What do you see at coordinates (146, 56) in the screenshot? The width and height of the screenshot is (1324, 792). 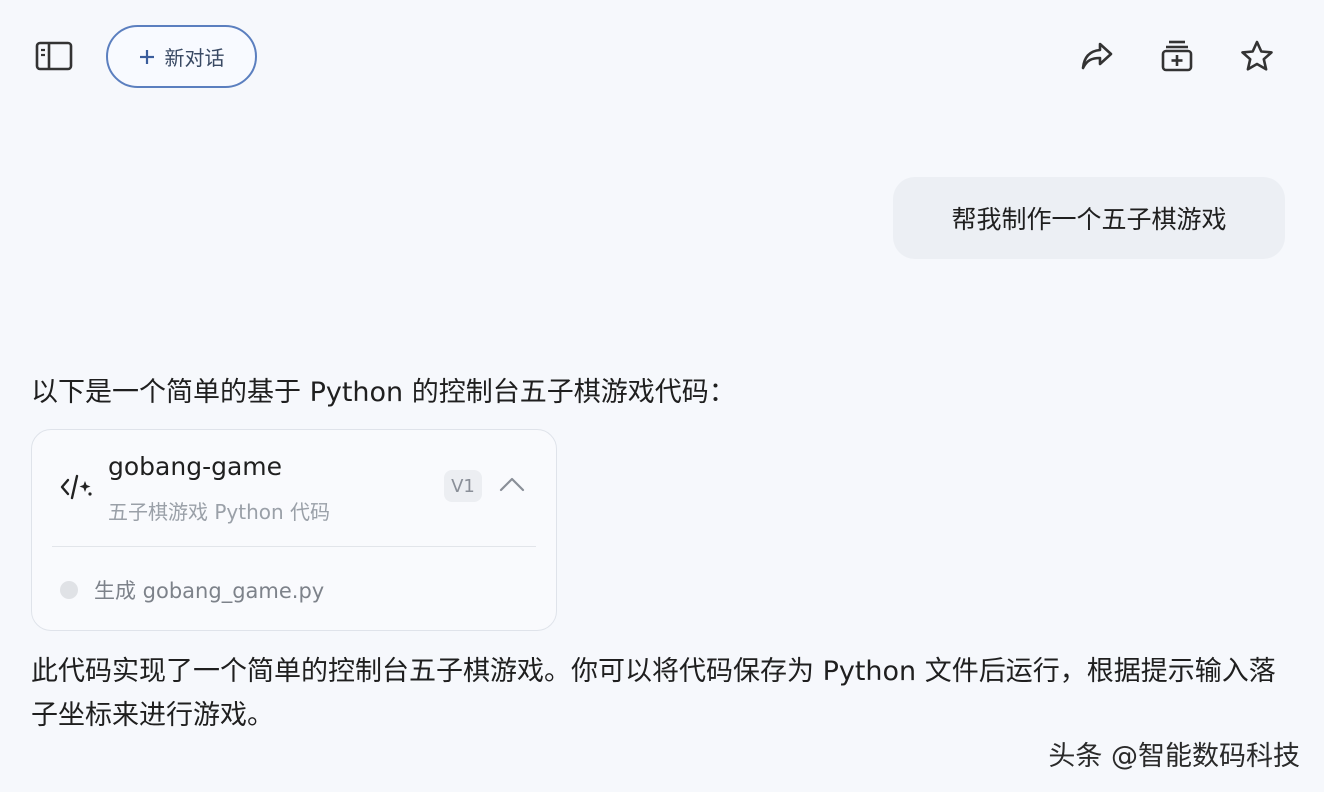 I see `plus-icon` at bounding box center [146, 56].